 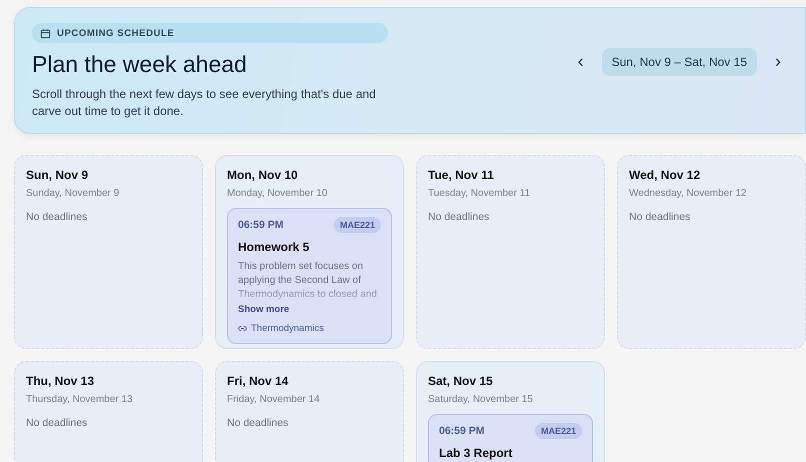 I want to click on deadline-title: Lab 3 Report, so click(x=476, y=453).